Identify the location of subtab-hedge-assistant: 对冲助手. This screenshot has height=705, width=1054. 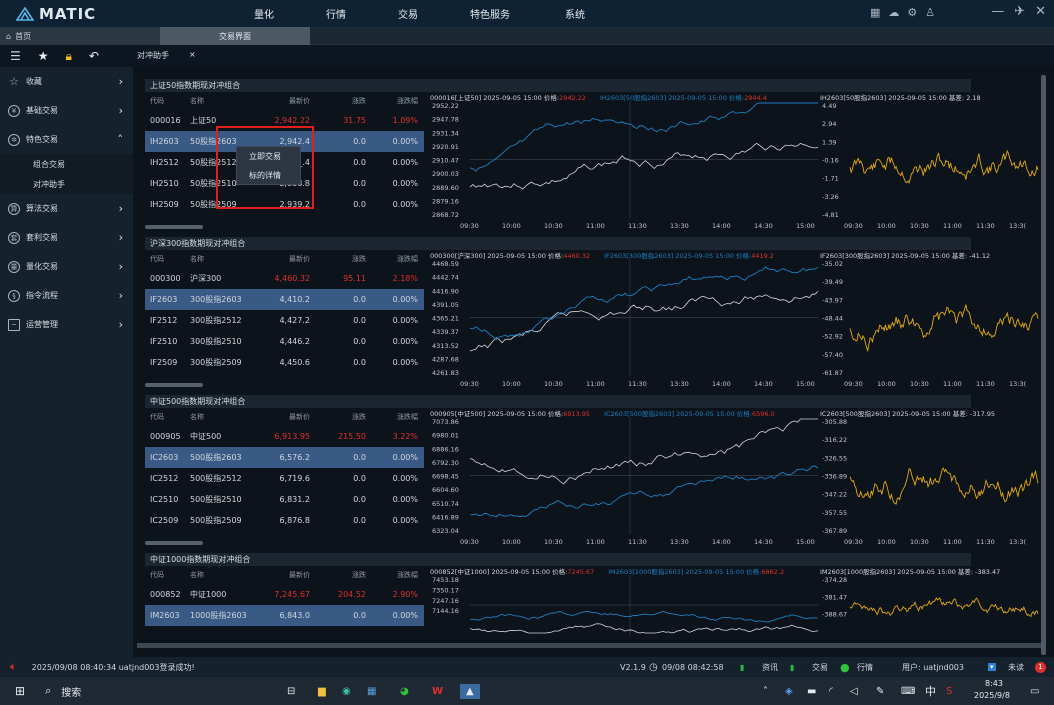
(153, 55).